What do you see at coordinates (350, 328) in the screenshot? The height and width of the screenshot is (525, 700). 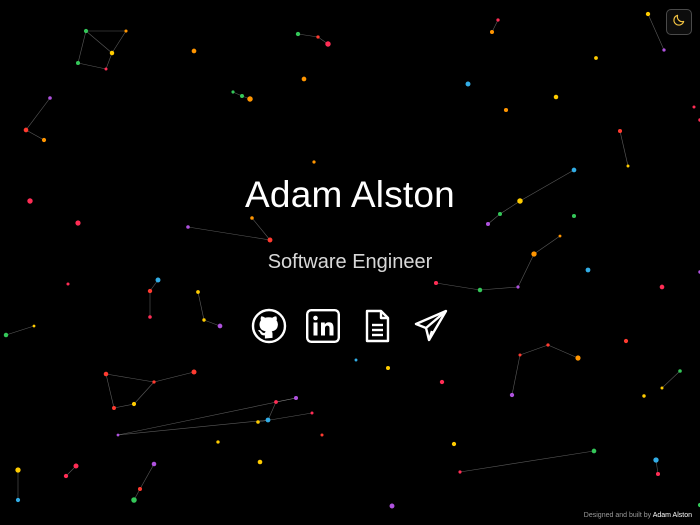 I see `social-links` at bounding box center [350, 328].